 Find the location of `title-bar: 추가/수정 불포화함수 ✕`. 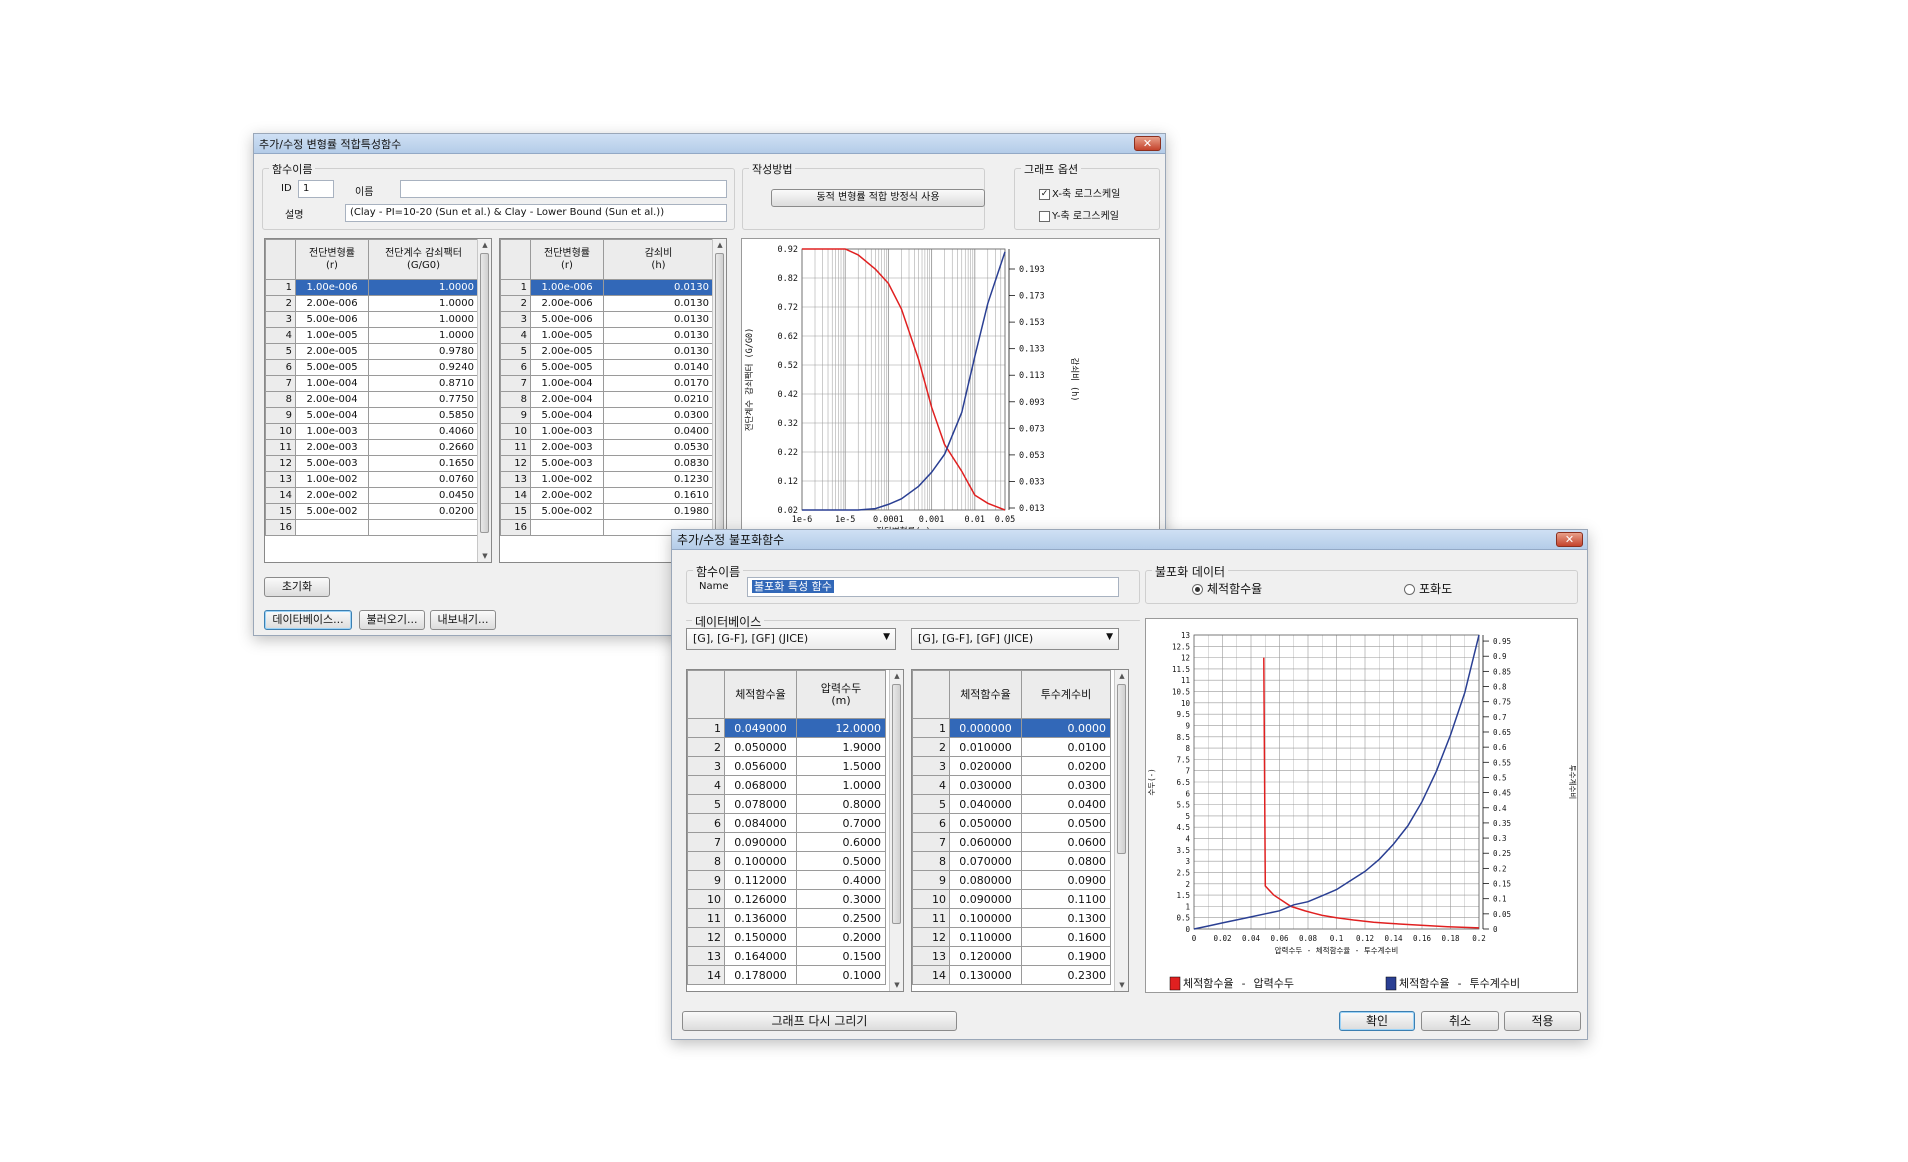

title-bar: 추가/수정 불포화함수 ✕ is located at coordinates (1129, 540).